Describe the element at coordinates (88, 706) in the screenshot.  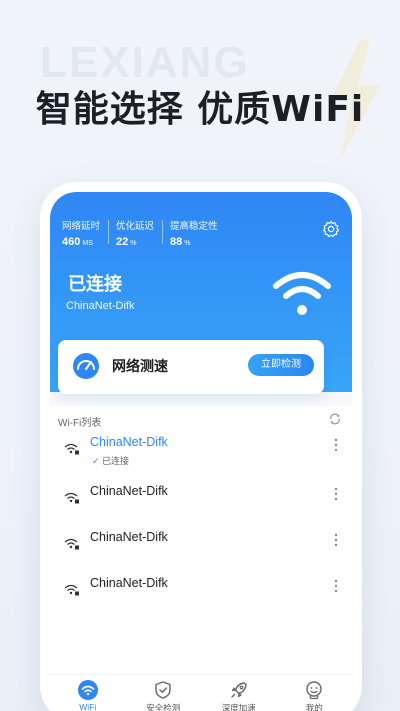
I see `tab-label: WiFi` at that location.